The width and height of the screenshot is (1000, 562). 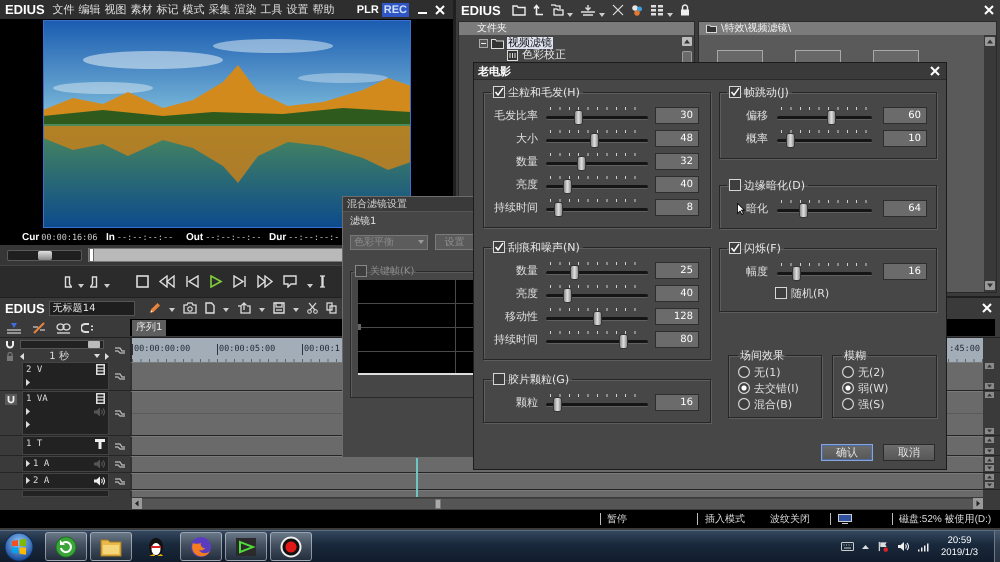 I want to click on radio-label: 无(2), so click(x=871, y=372).